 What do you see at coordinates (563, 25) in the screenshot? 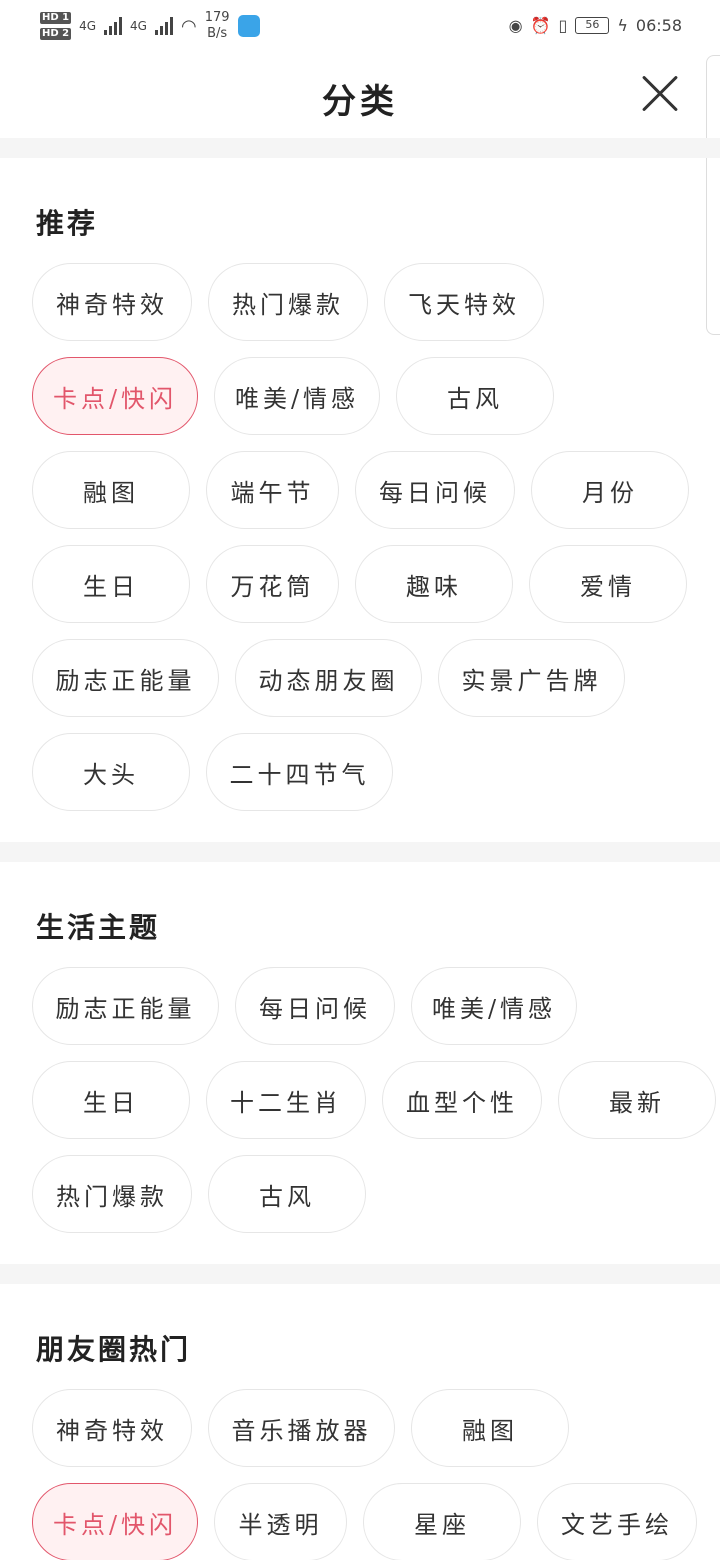
I see `vibrate-icon: ▯` at bounding box center [563, 25].